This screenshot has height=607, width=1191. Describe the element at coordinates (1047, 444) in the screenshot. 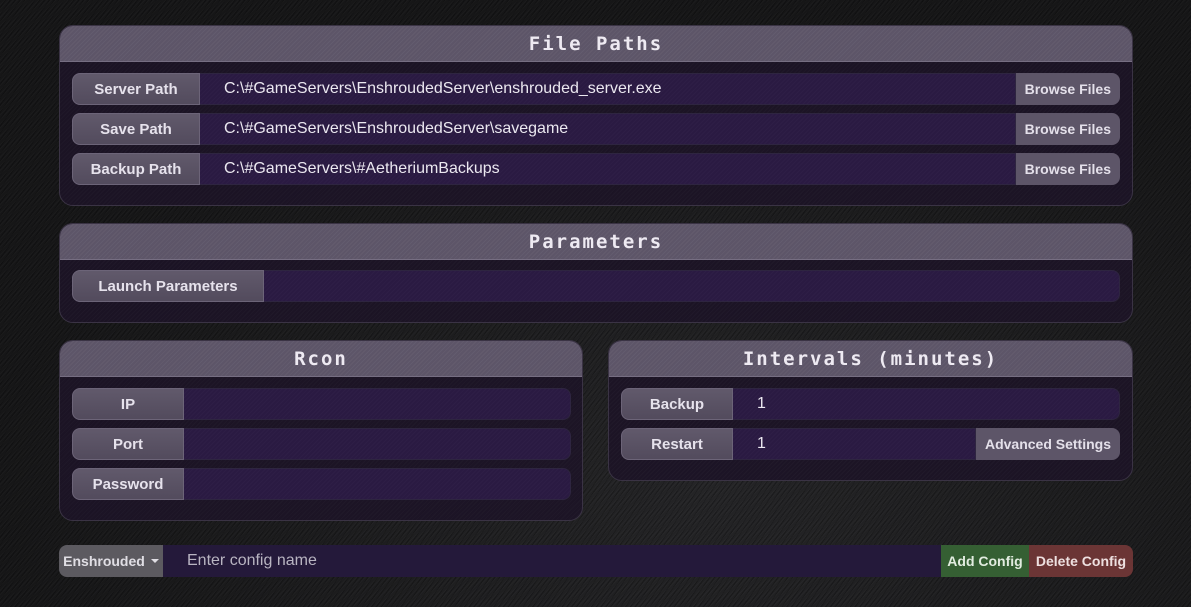

I see `advanced-settings-button: Advanced Settings` at that location.